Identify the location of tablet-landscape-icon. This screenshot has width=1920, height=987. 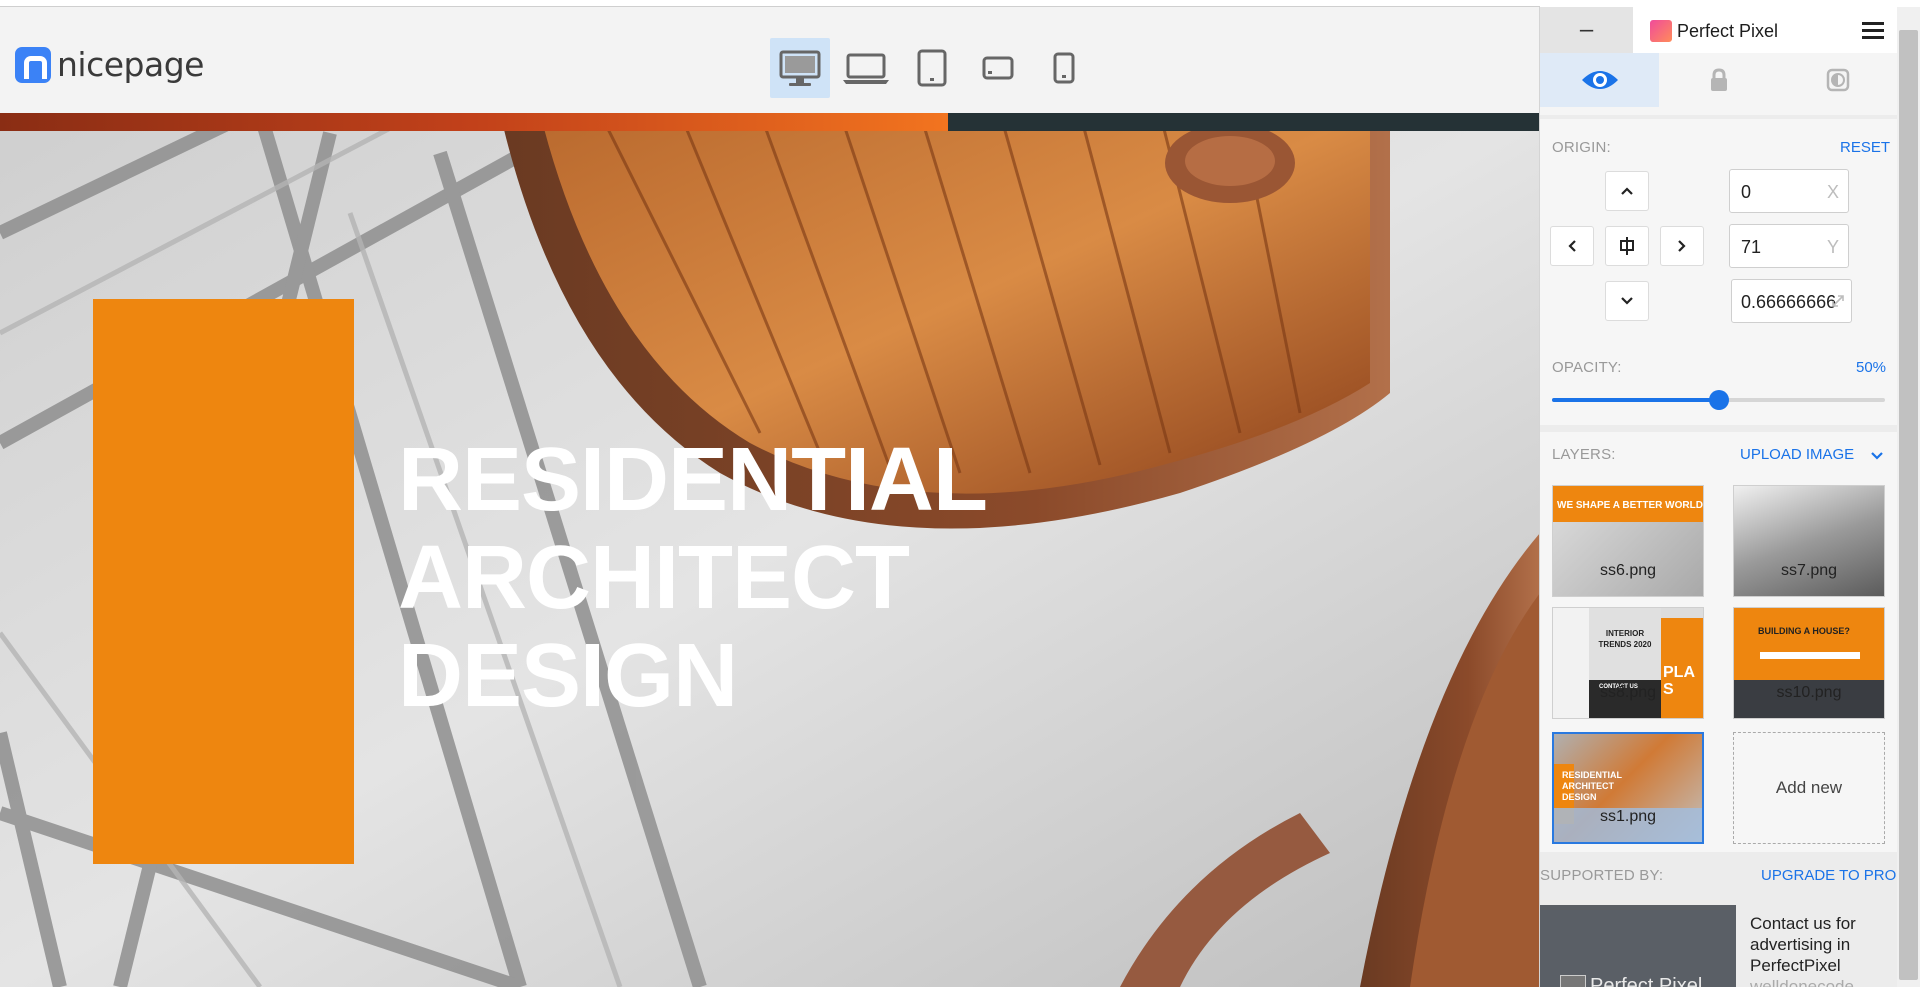
(998, 68).